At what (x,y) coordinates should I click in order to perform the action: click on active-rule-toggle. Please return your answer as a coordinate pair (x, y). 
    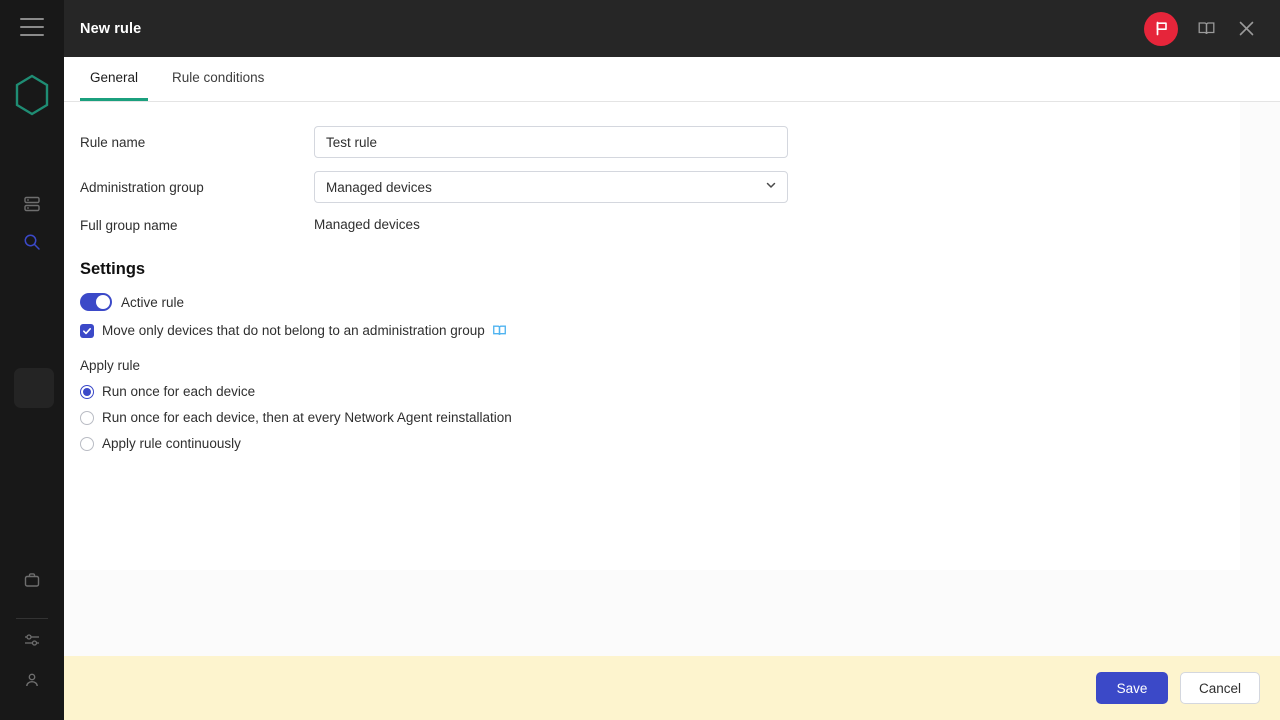
    Looking at the image, I should click on (96, 302).